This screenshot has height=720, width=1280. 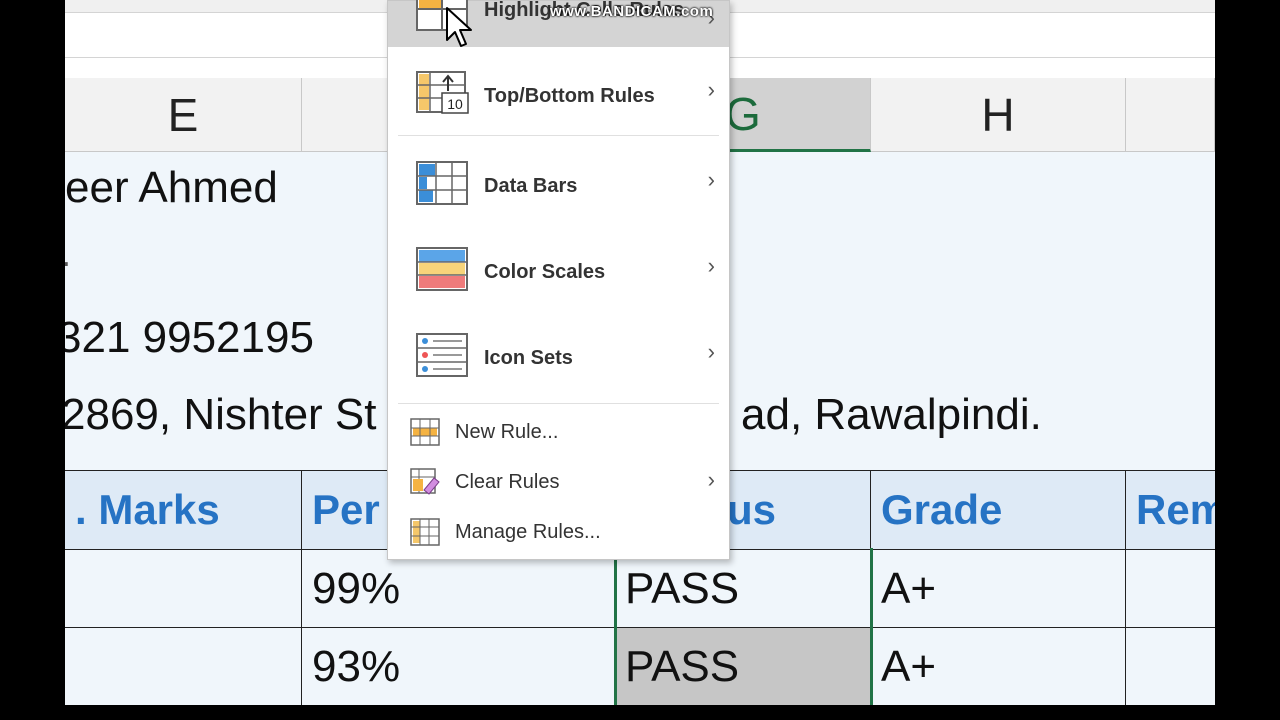 I want to click on header-grade: Grade, so click(x=998, y=510).